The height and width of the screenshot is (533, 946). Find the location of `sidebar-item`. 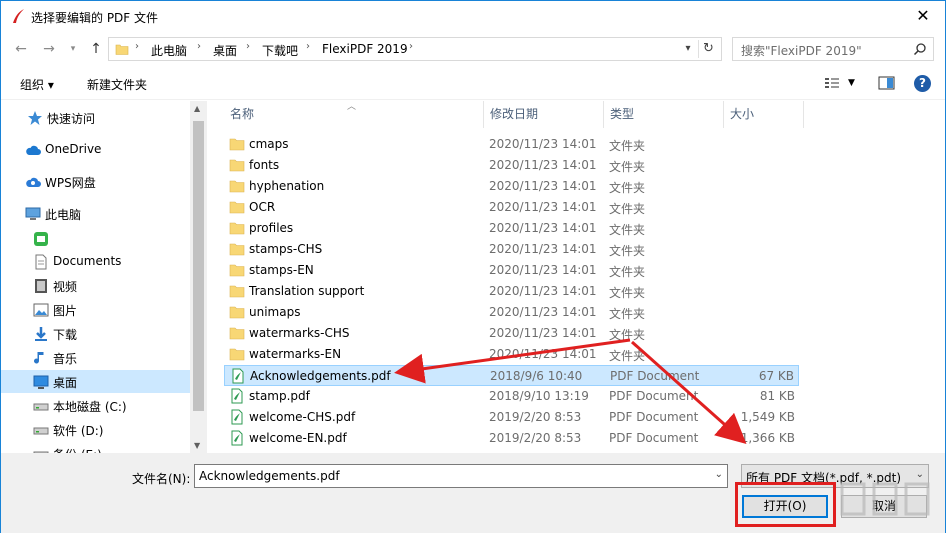

sidebar-item is located at coordinates (95, 238).